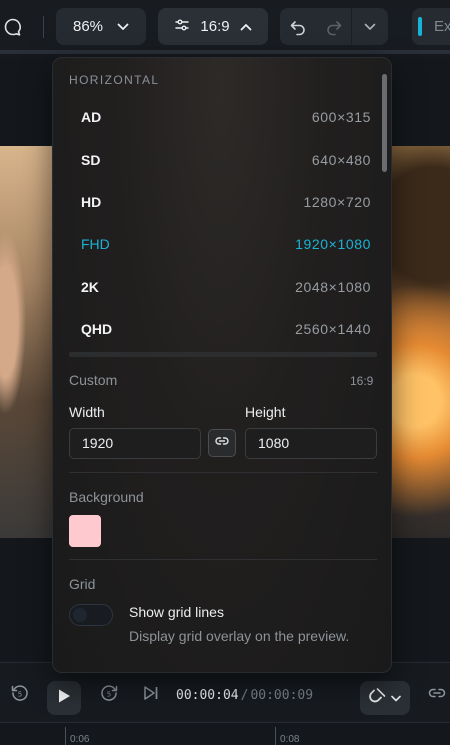  What do you see at coordinates (298, 26) in the screenshot?
I see `undo-icon` at bounding box center [298, 26].